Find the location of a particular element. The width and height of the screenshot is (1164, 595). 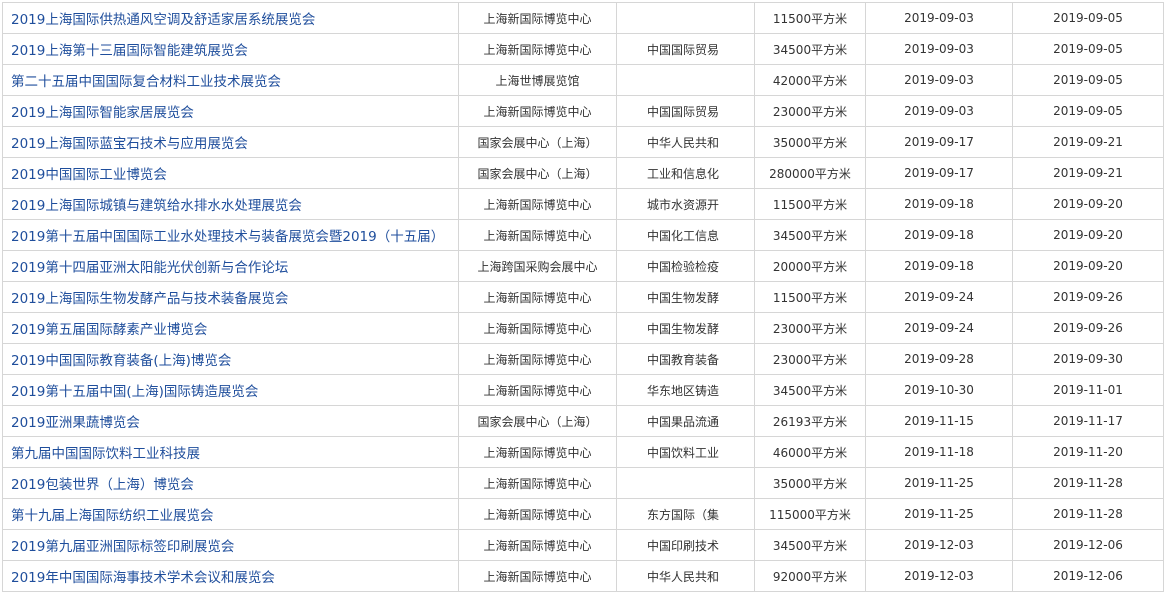

organizer-cell: 中国国际贸易 is located at coordinates (685, 111).